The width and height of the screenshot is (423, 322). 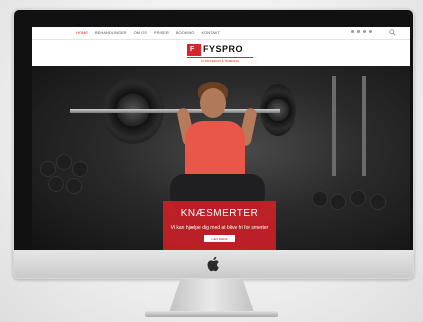 What do you see at coordinates (223, 49) in the screenshot?
I see `logo-brand-text: FYSPRO` at bounding box center [223, 49].